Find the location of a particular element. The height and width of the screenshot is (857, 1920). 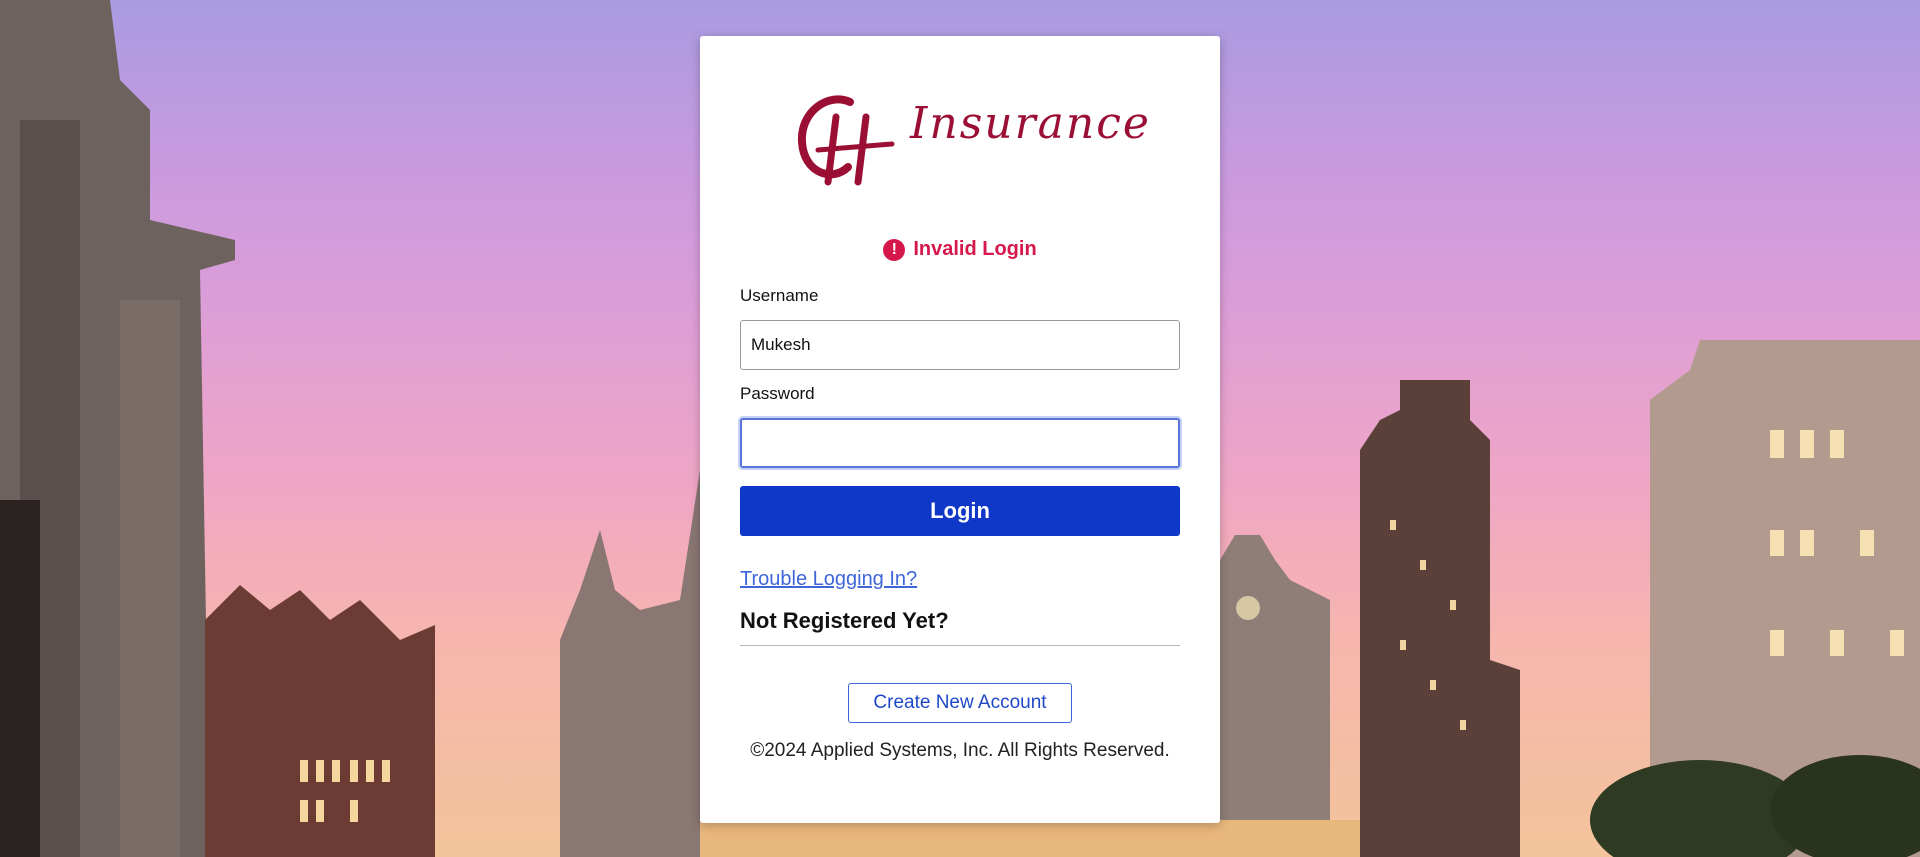

create-account-button: Create New Account is located at coordinates (960, 703).